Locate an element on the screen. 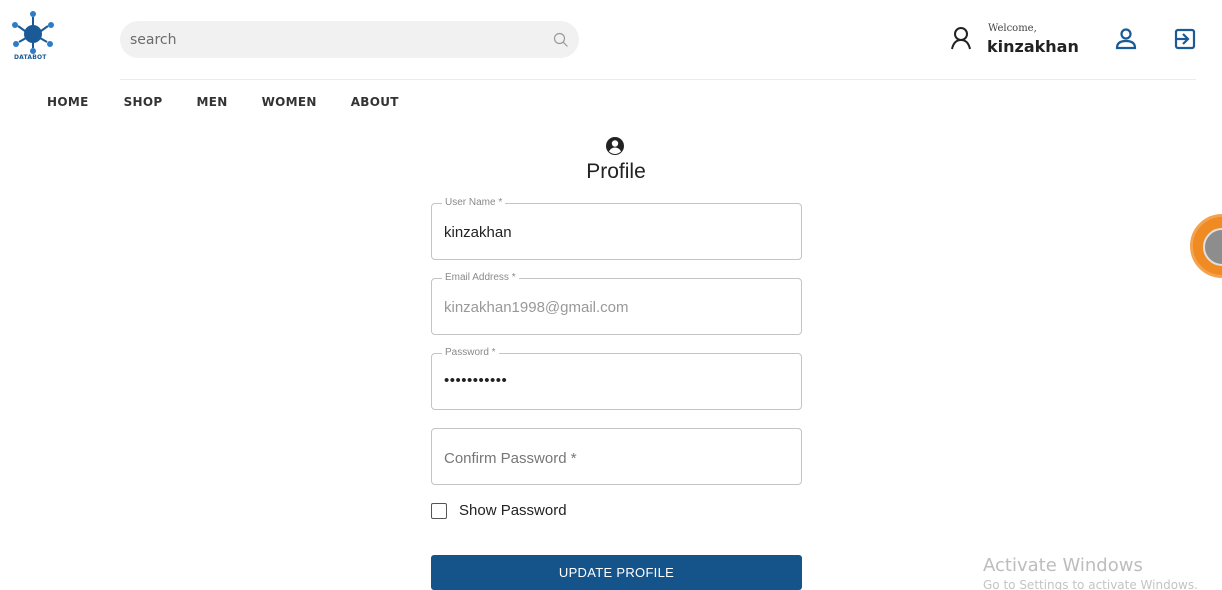 The height and width of the screenshot is (590, 1222). profile-icon is located at coordinates (1126, 39).